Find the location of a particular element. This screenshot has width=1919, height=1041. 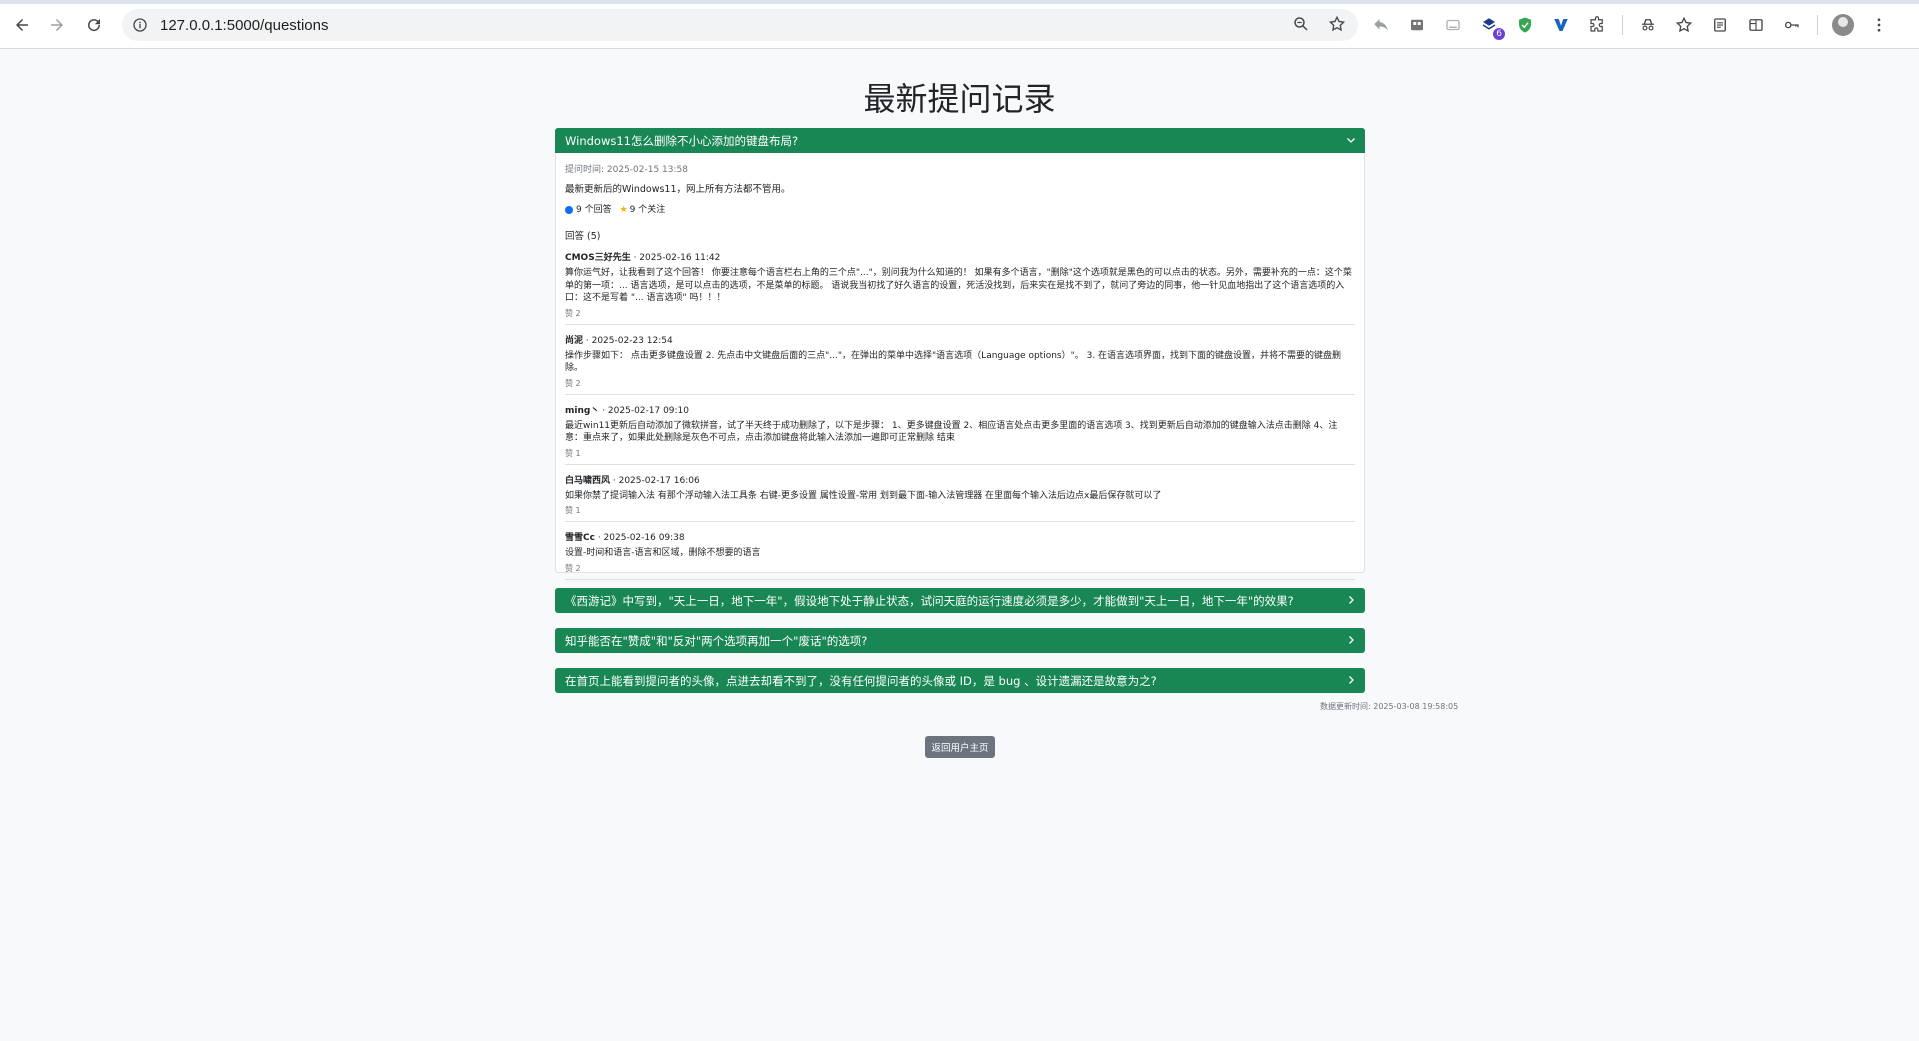

site-info-icon is located at coordinates (140, 25).